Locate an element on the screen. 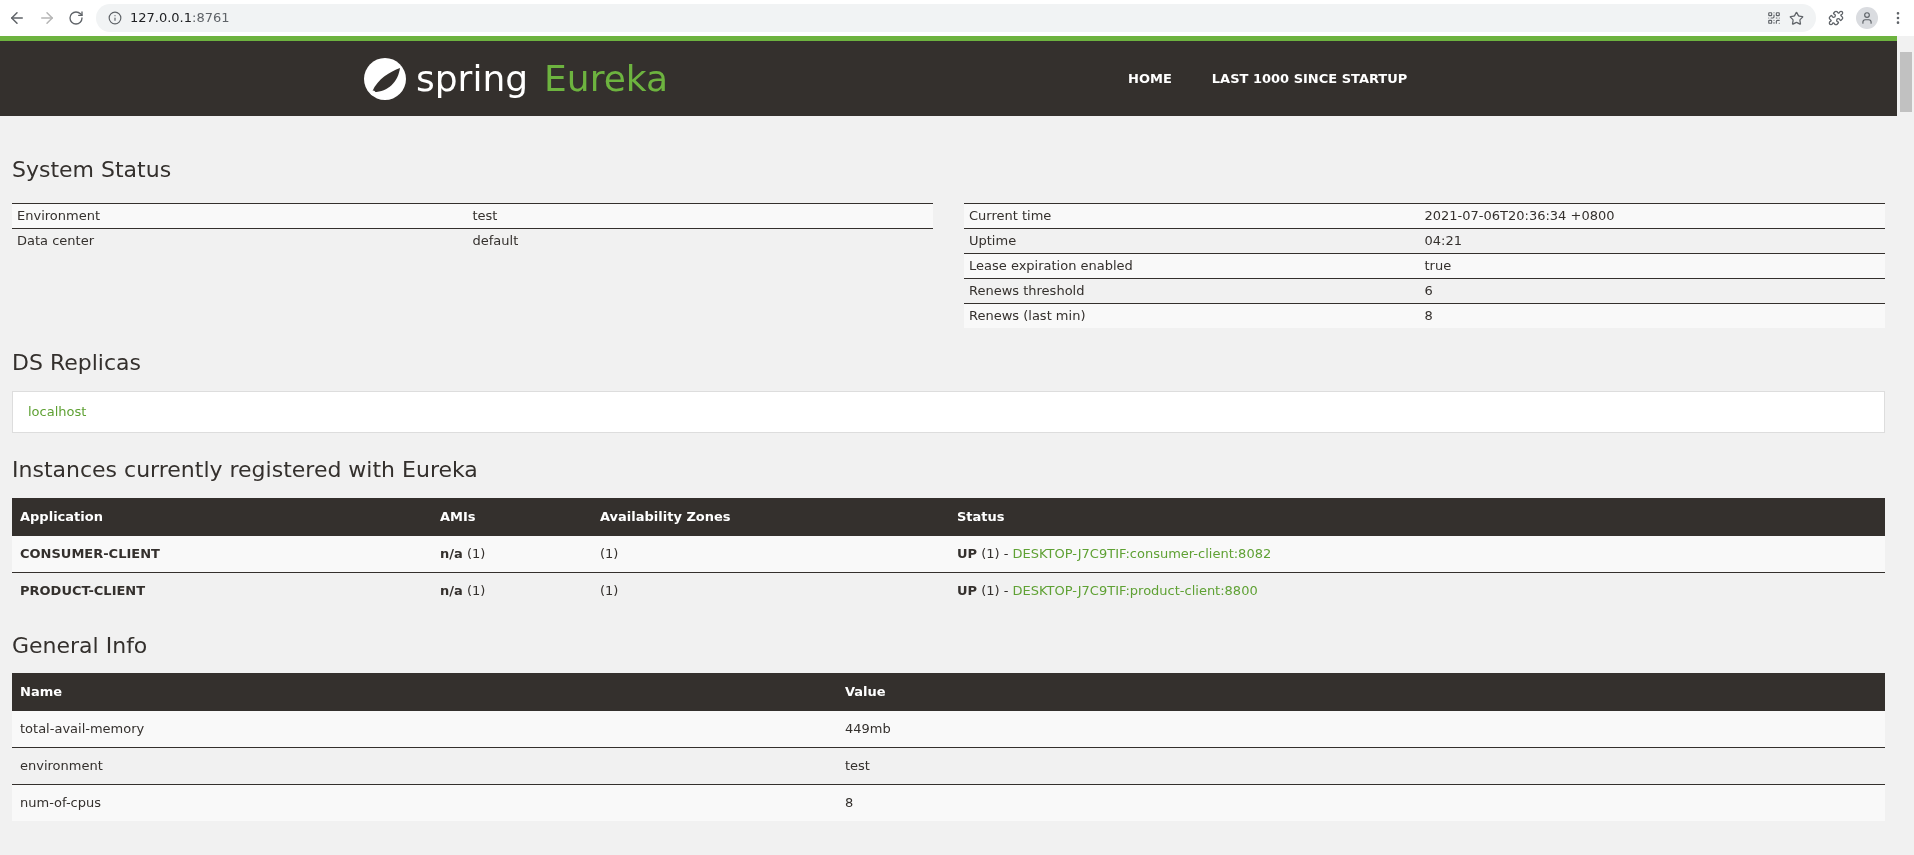  info-name: environment is located at coordinates (62, 766).